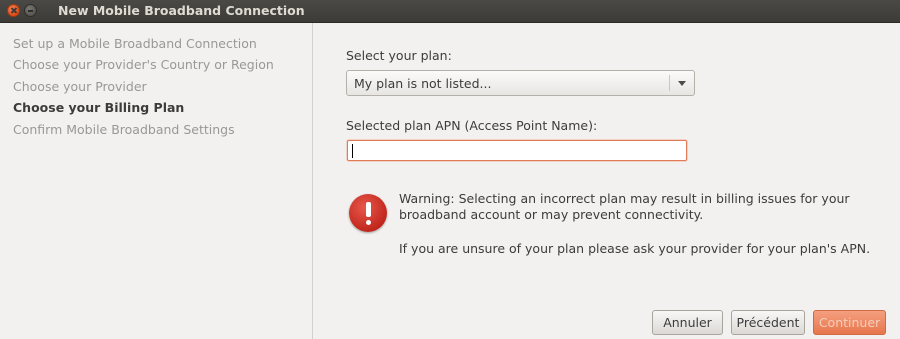  I want to click on apn-field, so click(517, 150).